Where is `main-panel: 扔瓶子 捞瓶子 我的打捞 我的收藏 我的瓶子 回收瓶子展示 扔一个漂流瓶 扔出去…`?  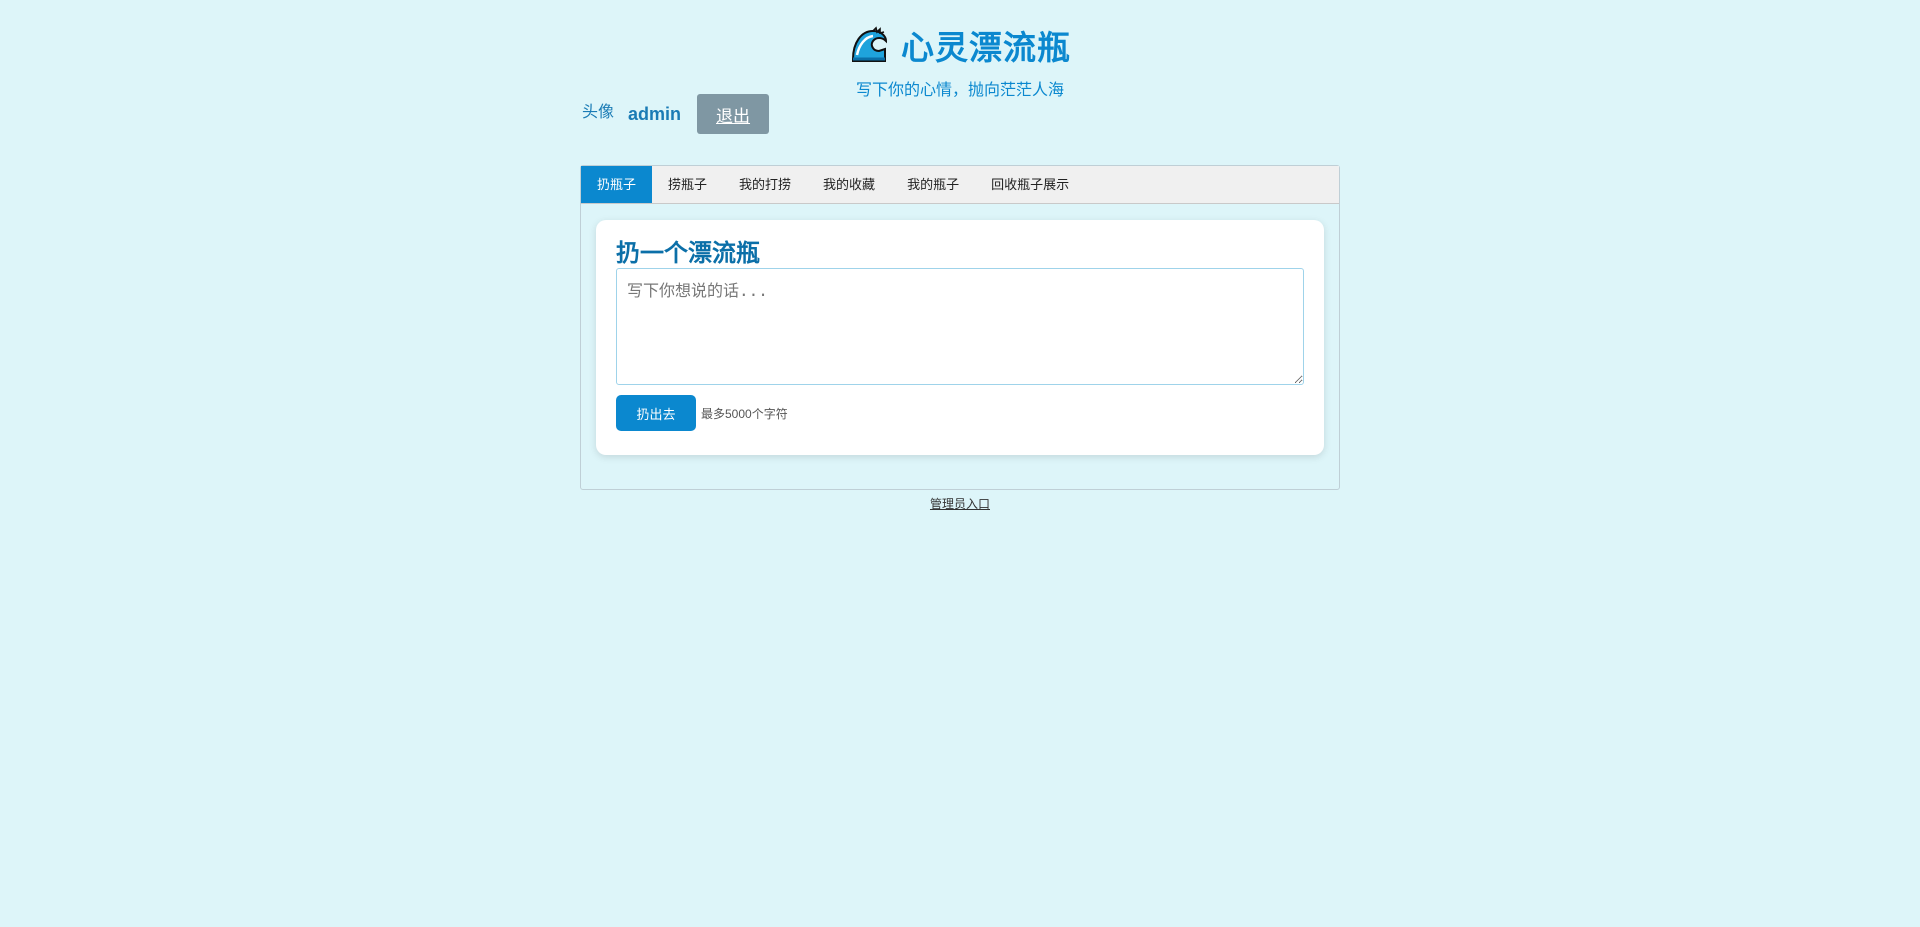 main-panel: 扔瓶子 捞瓶子 我的打捞 我的收藏 我的瓶子 回收瓶子展示 扔一个漂流瓶 扔出去… is located at coordinates (960, 327).